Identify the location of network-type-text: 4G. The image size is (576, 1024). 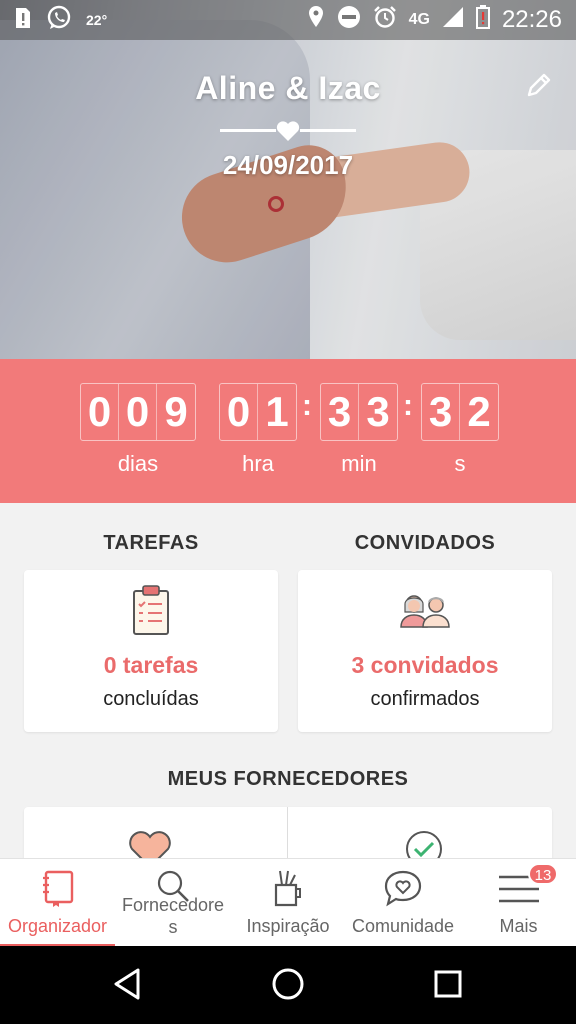
(419, 19).